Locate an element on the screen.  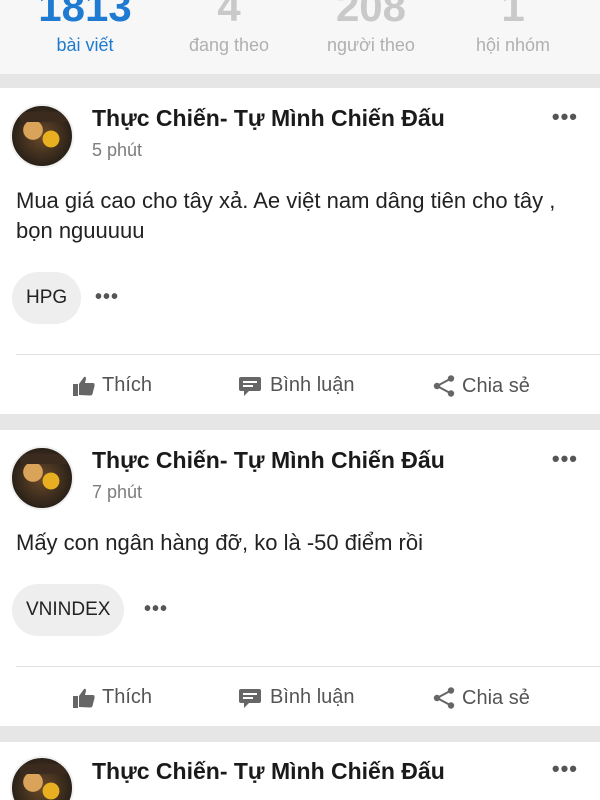
stat-followers-count: 208 is located at coordinates (371, 15).